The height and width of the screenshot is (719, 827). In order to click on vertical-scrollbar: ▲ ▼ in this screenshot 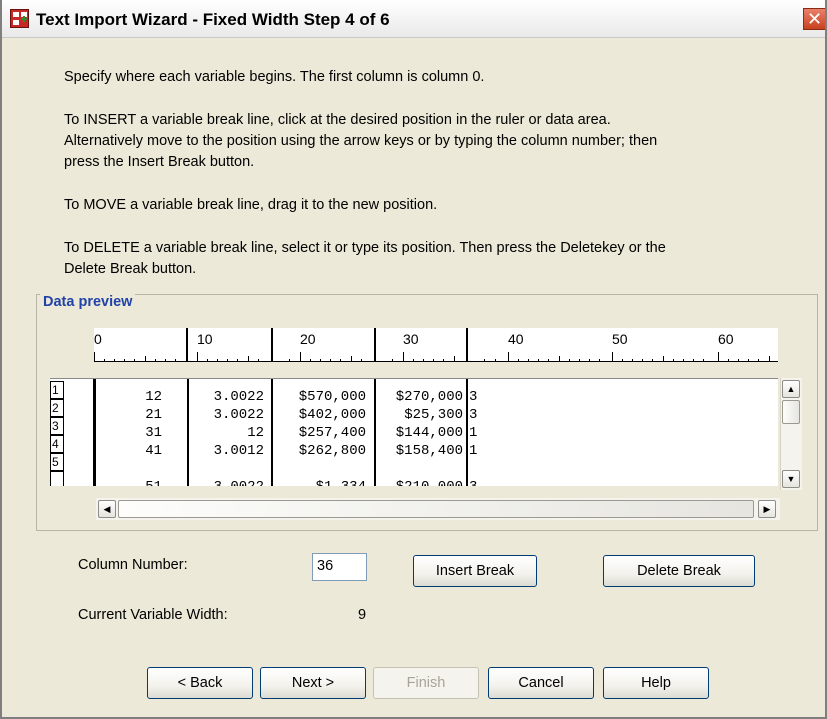, I will do `click(791, 434)`.